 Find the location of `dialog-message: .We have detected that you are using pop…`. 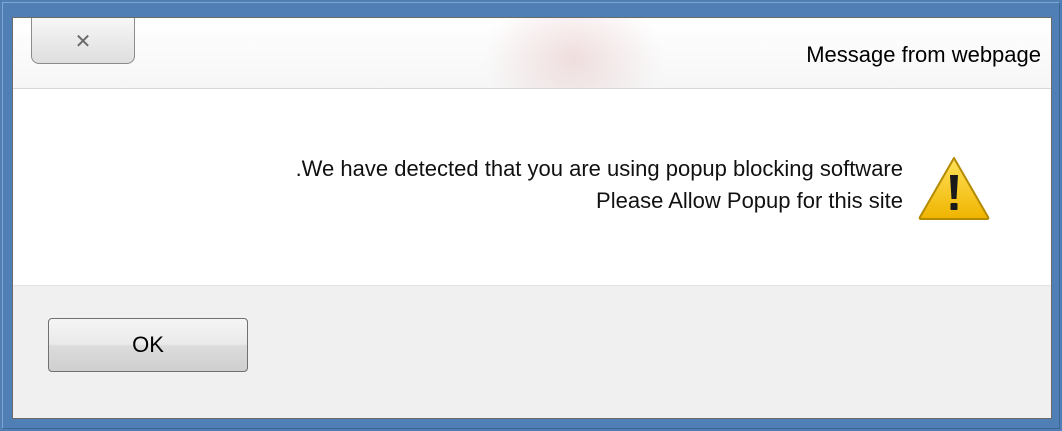

dialog-message: .We have detected that you are using pop… is located at coordinates (599, 185).